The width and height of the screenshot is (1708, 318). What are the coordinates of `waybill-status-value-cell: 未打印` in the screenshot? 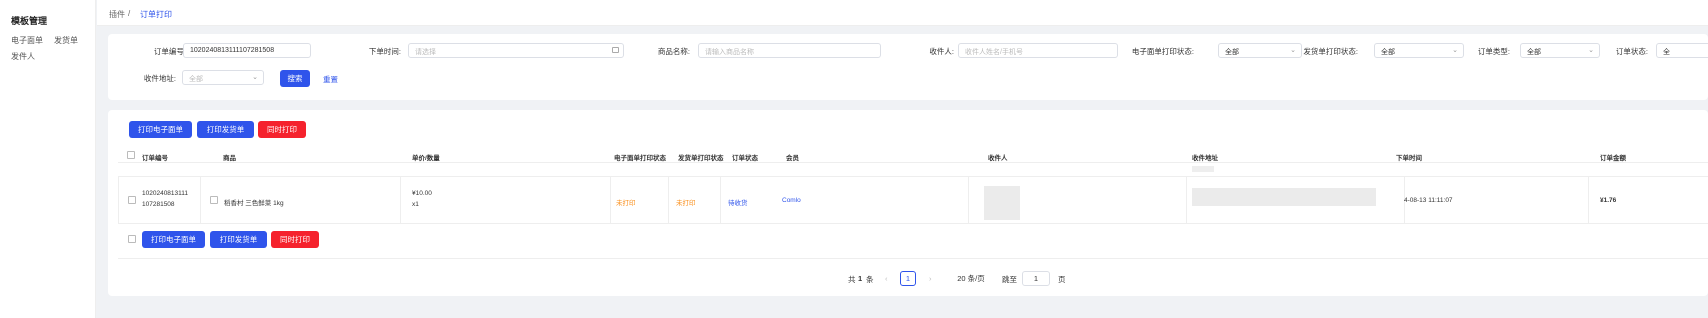 It's located at (626, 203).